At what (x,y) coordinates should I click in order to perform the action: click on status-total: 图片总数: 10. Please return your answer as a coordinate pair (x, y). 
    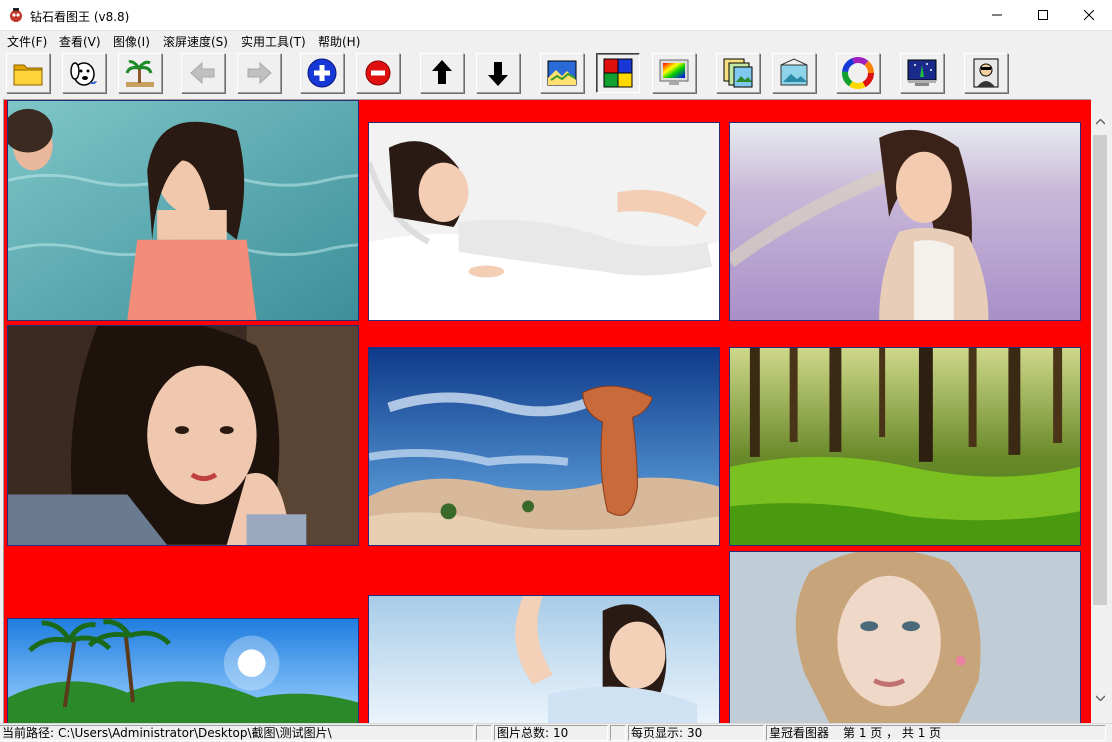
    Looking at the image, I should click on (551, 733).